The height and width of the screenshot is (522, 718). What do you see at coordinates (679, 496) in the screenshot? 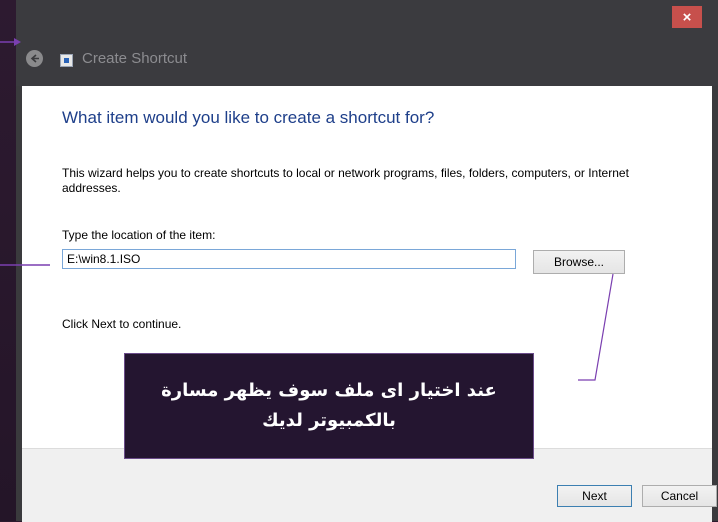
I see `cancel-button: Cancel` at bounding box center [679, 496].